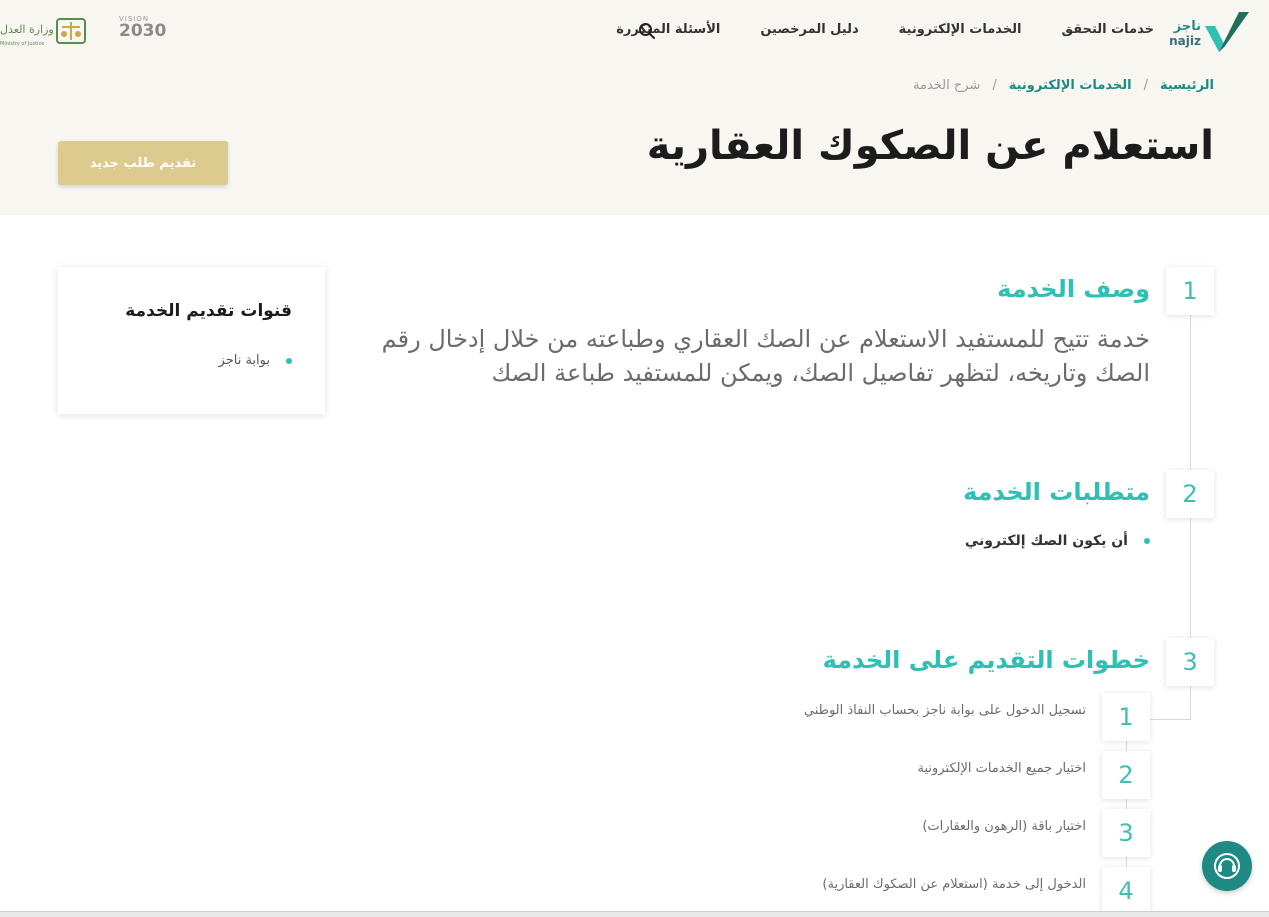  I want to click on breadcrumb-current: شرح الخدمة, so click(947, 85).